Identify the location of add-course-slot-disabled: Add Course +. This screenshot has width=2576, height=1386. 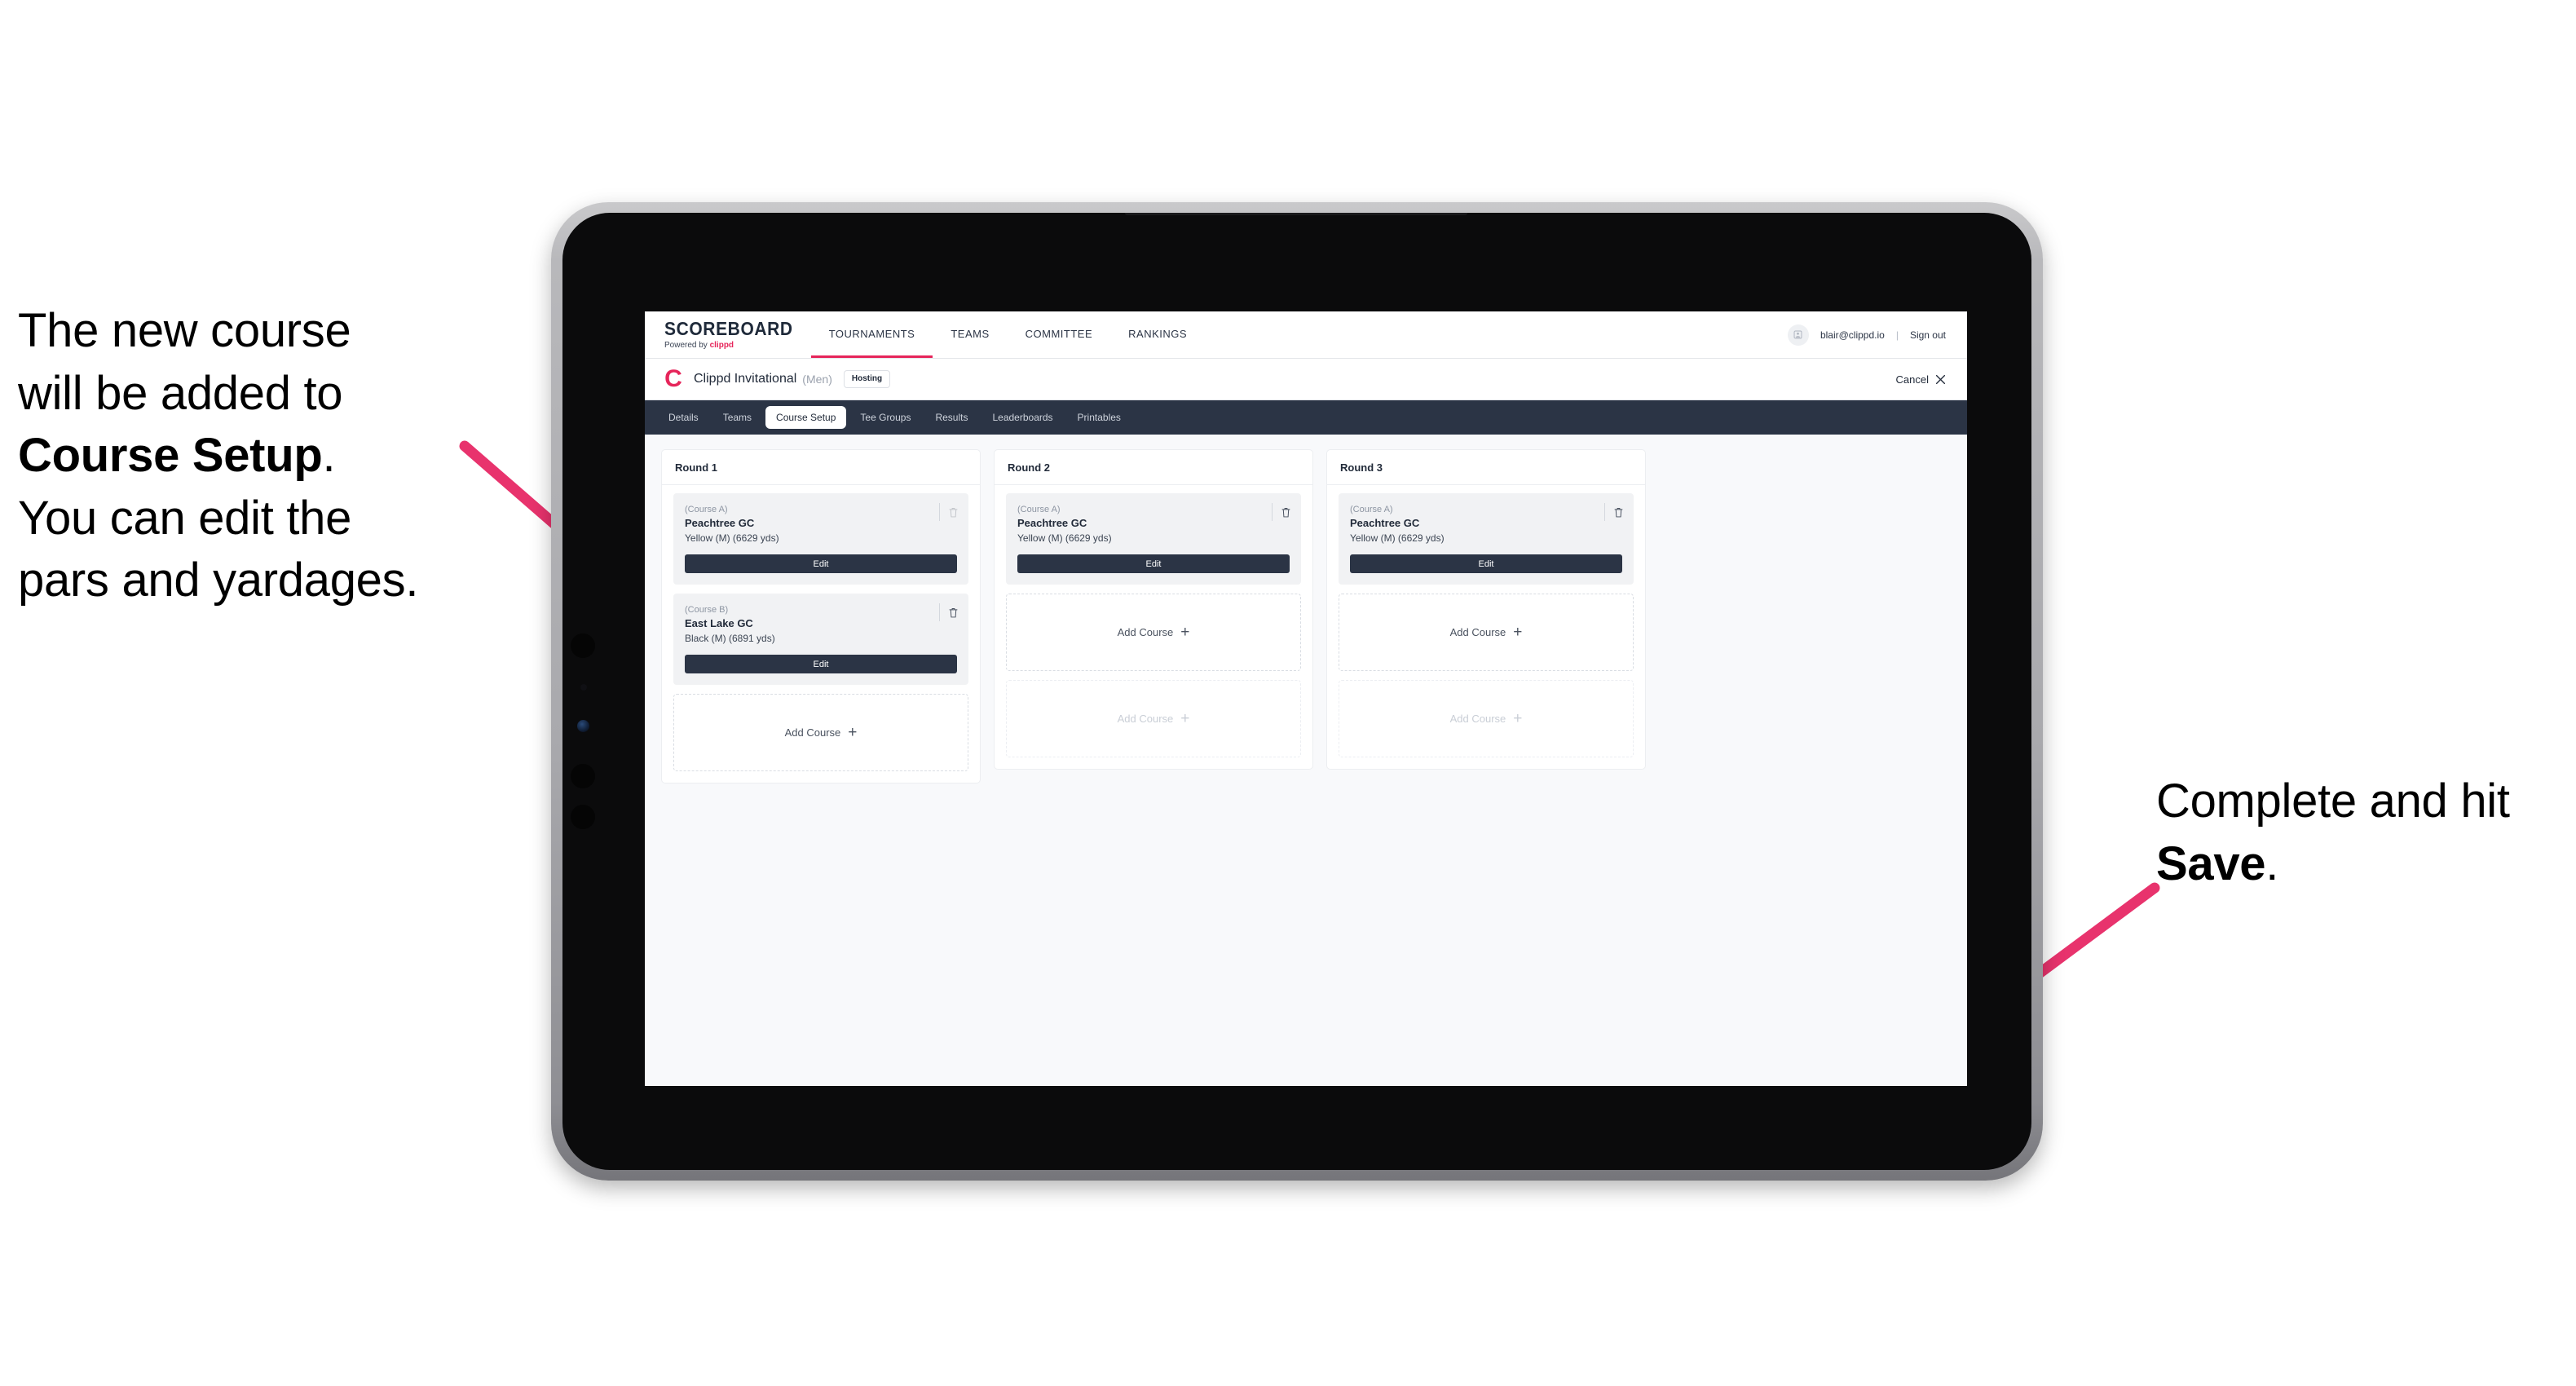
(1486, 719).